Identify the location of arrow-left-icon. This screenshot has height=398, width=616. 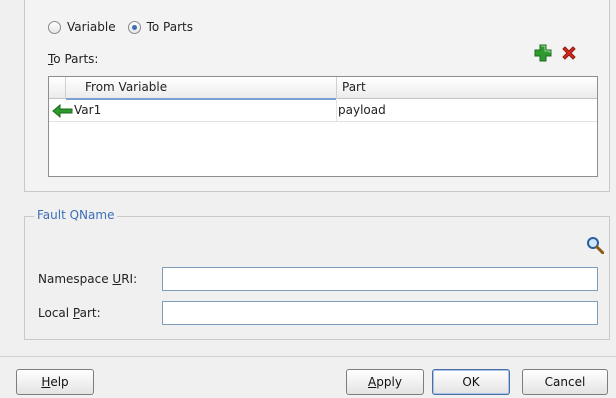
(63, 111).